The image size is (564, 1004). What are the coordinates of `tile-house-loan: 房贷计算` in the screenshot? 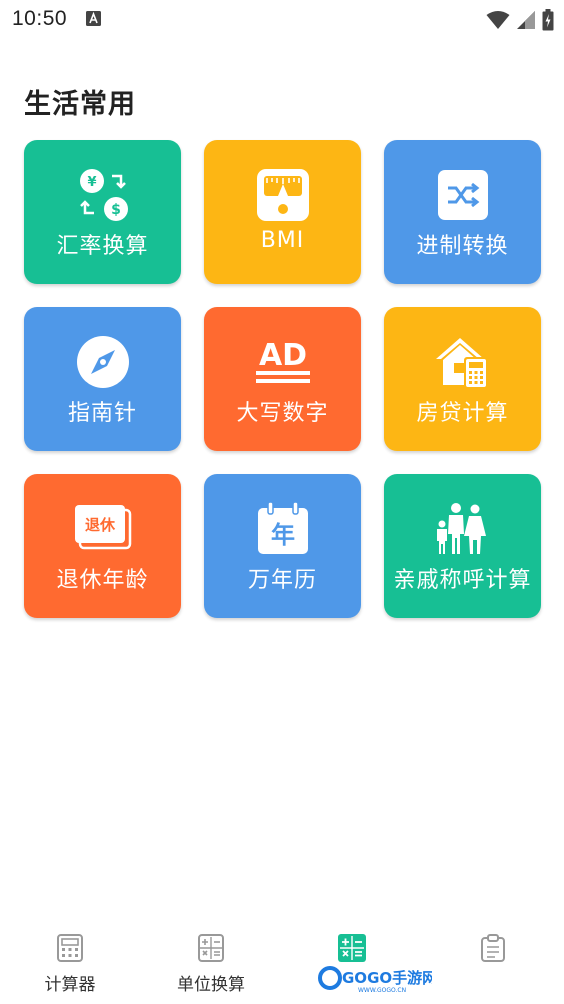 It's located at (462, 379).